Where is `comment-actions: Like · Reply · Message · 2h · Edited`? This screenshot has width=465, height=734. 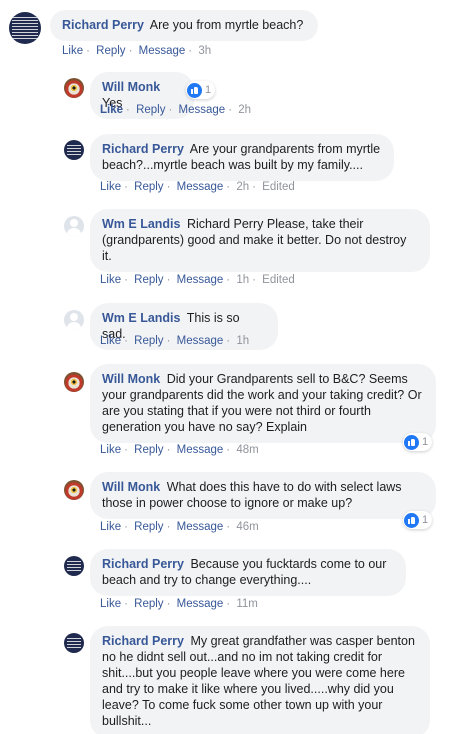
comment-actions: Like · Reply · Message · 2h · Edited is located at coordinates (197, 187).